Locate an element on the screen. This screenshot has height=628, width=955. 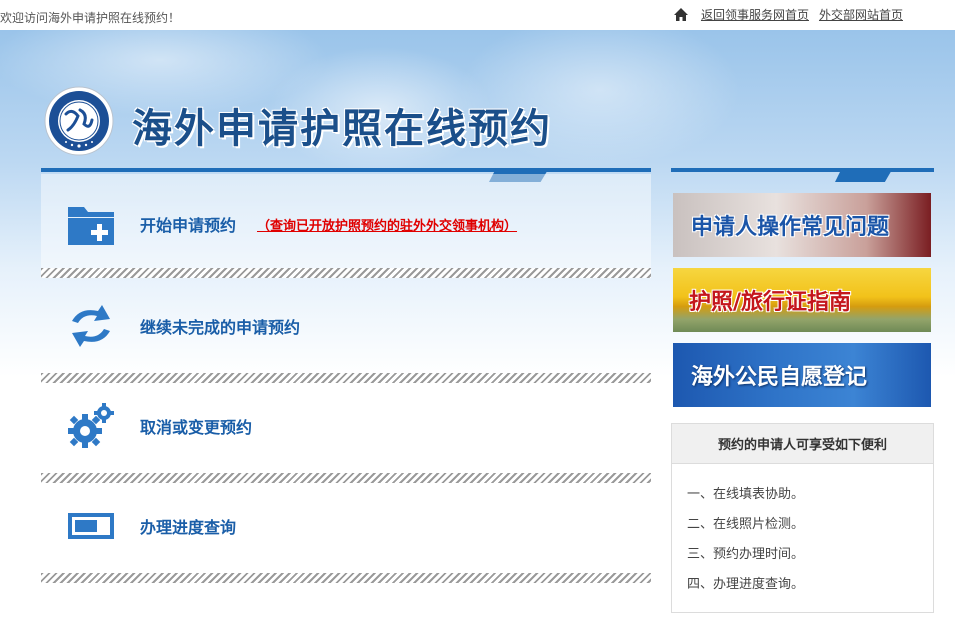
panel-divider is located at coordinates (346, 170).